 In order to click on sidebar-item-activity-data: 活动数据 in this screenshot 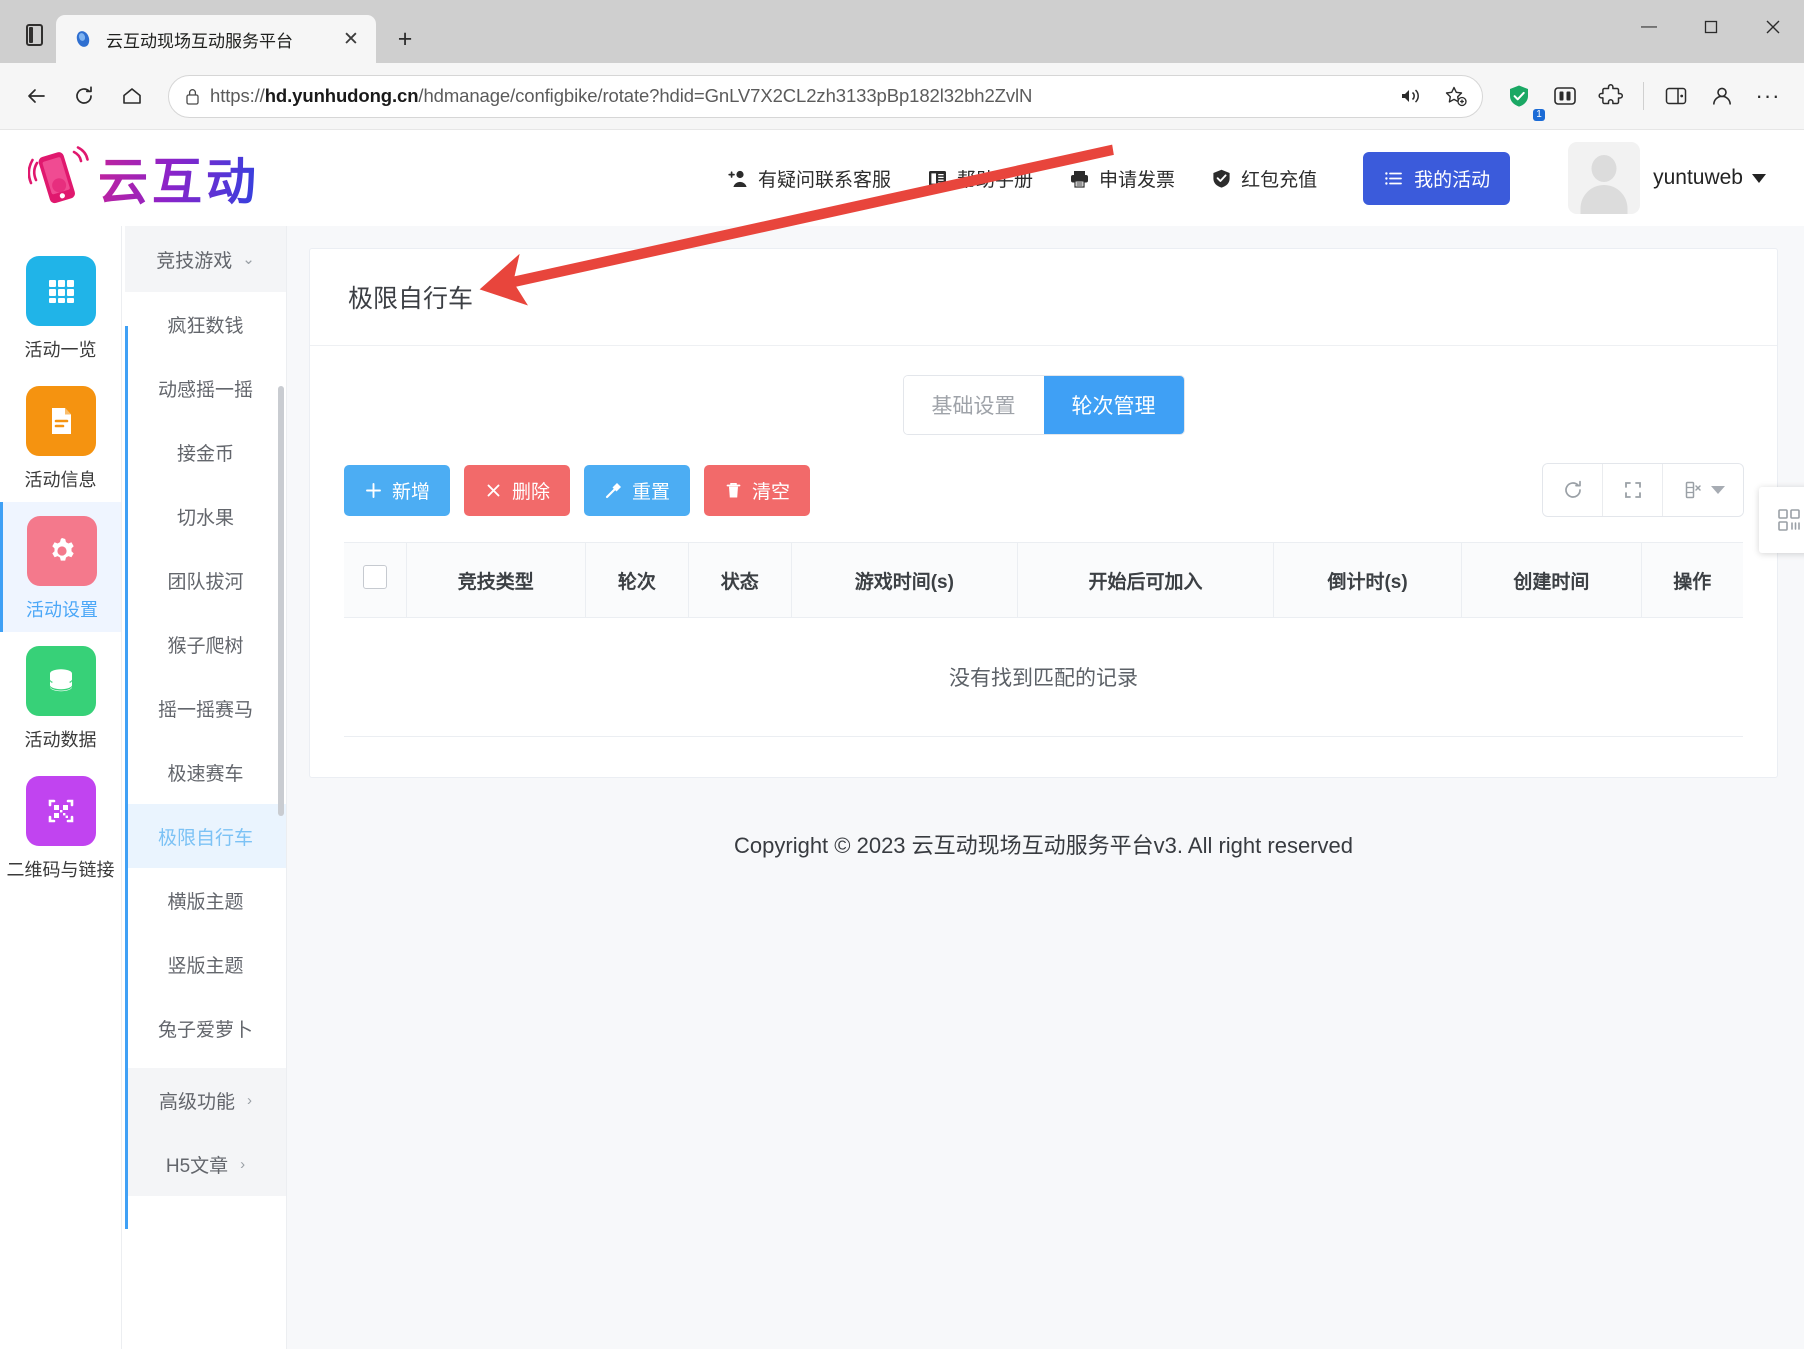, I will do `click(60, 697)`.